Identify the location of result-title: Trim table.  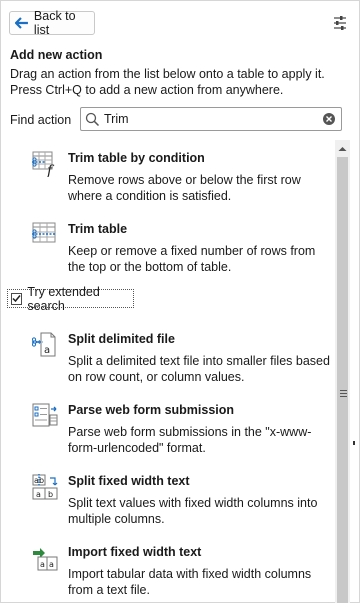
(98, 229).